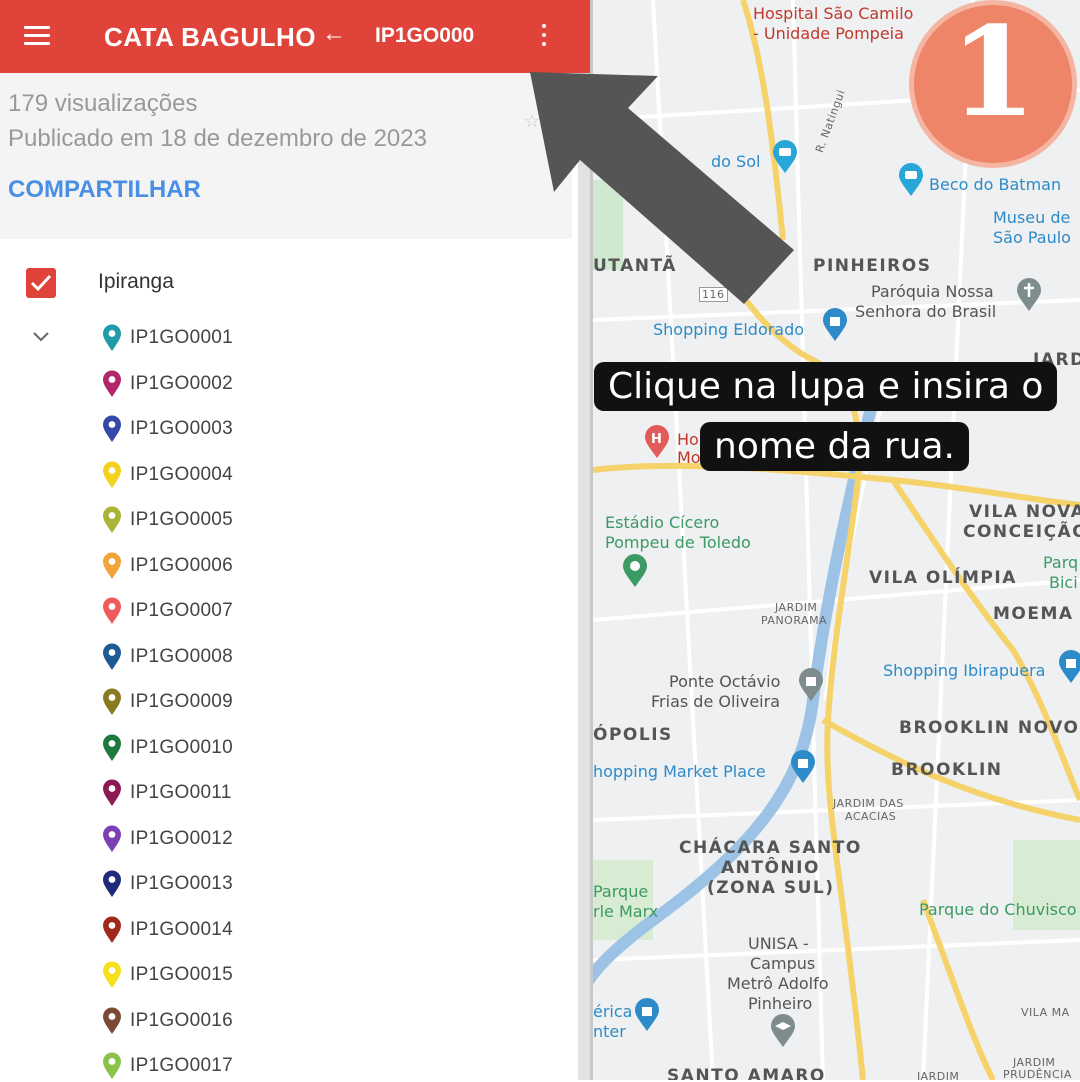  Describe the element at coordinates (252, 657) in the screenshot. I see `list-item: IP1GO0008` at that location.